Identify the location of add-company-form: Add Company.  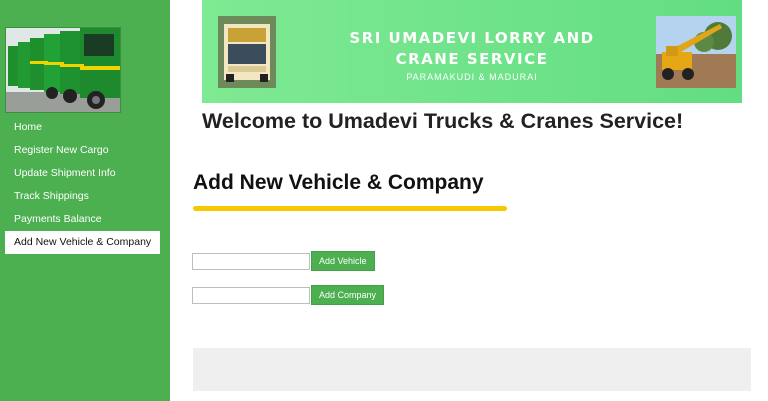
(288, 295).